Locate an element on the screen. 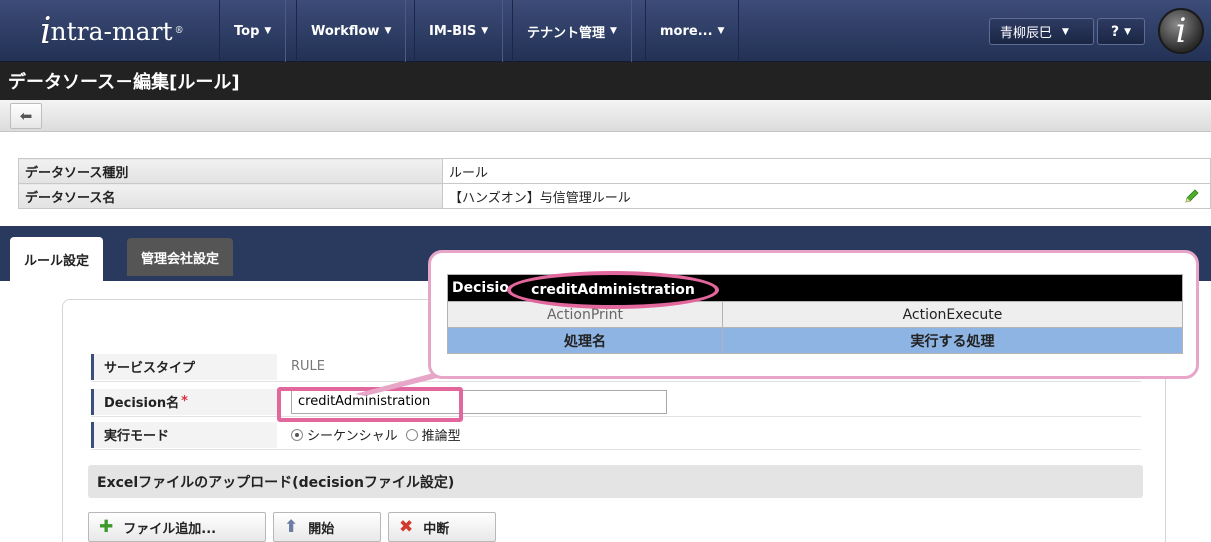 This screenshot has height=542, width=1211. arrow-left-icon: ⬅ is located at coordinates (26, 116).